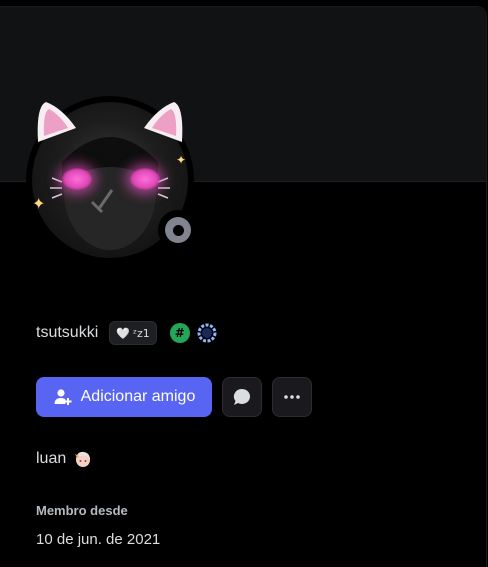 The image size is (488, 567). I want to click on avatar: ✦ ✦, so click(111, 181).